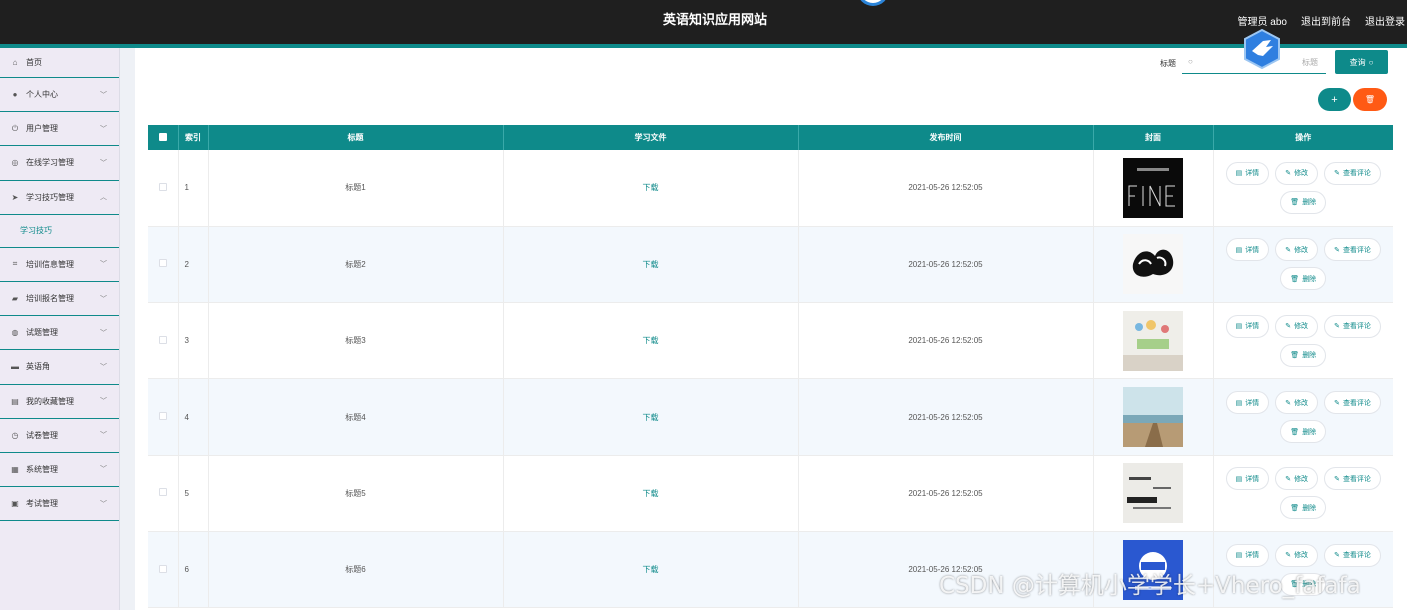 The width and height of the screenshot is (1407, 610). What do you see at coordinates (59, 299) in the screenshot?
I see `sidebar-item-training-signup: ▰ 培训报名管理 ﹀` at bounding box center [59, 299].